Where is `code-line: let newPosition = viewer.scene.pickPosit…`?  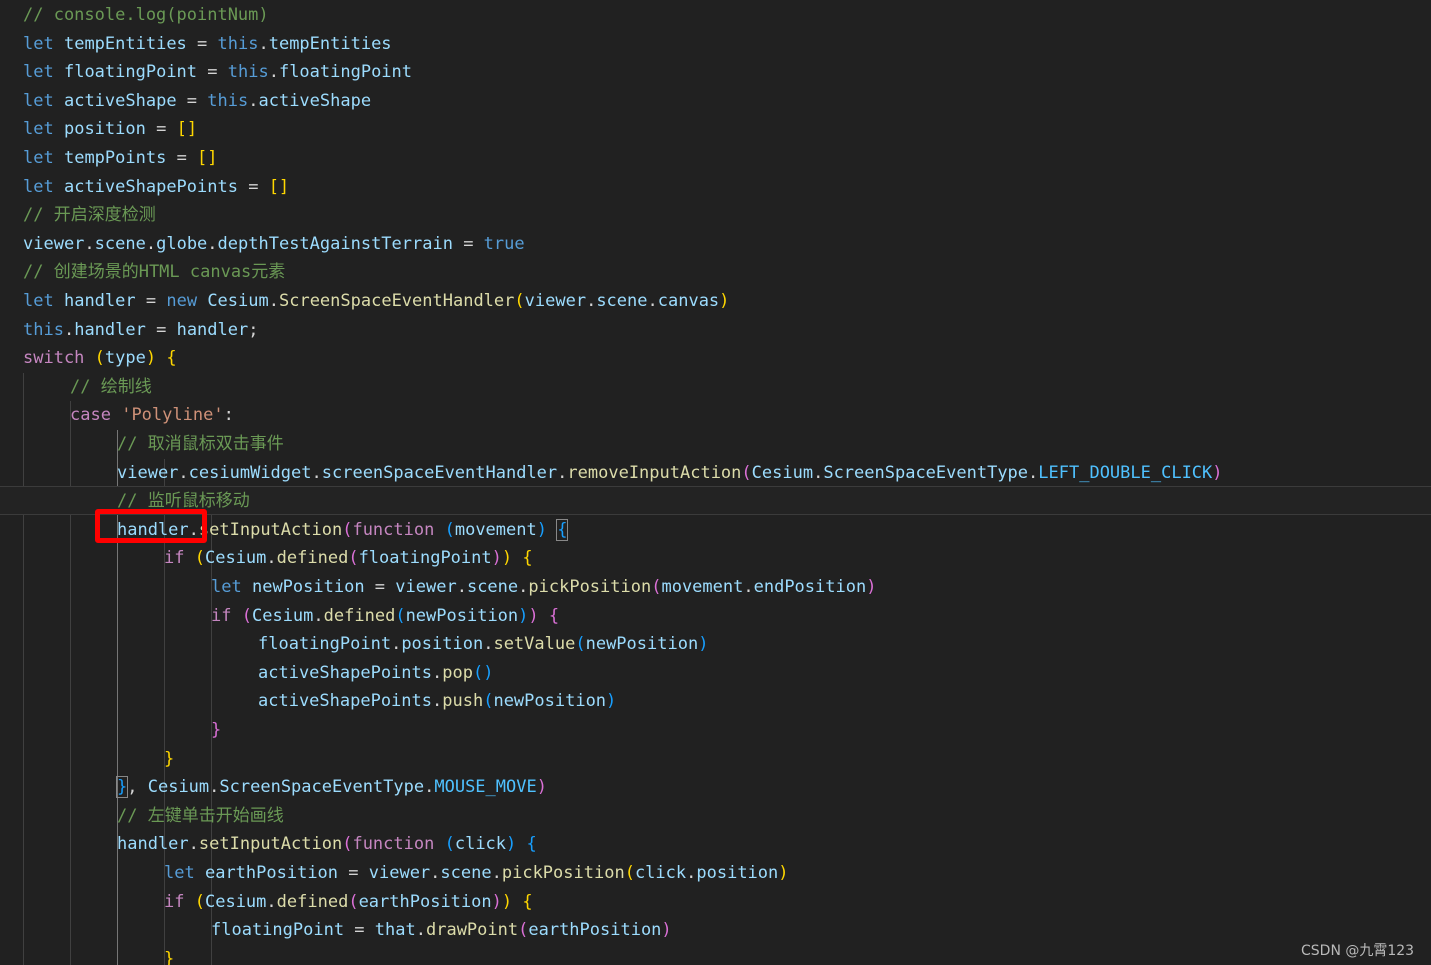
code-line: let newPosition = viewer.scene.pickPosit… is located at coordinates (543, 587).